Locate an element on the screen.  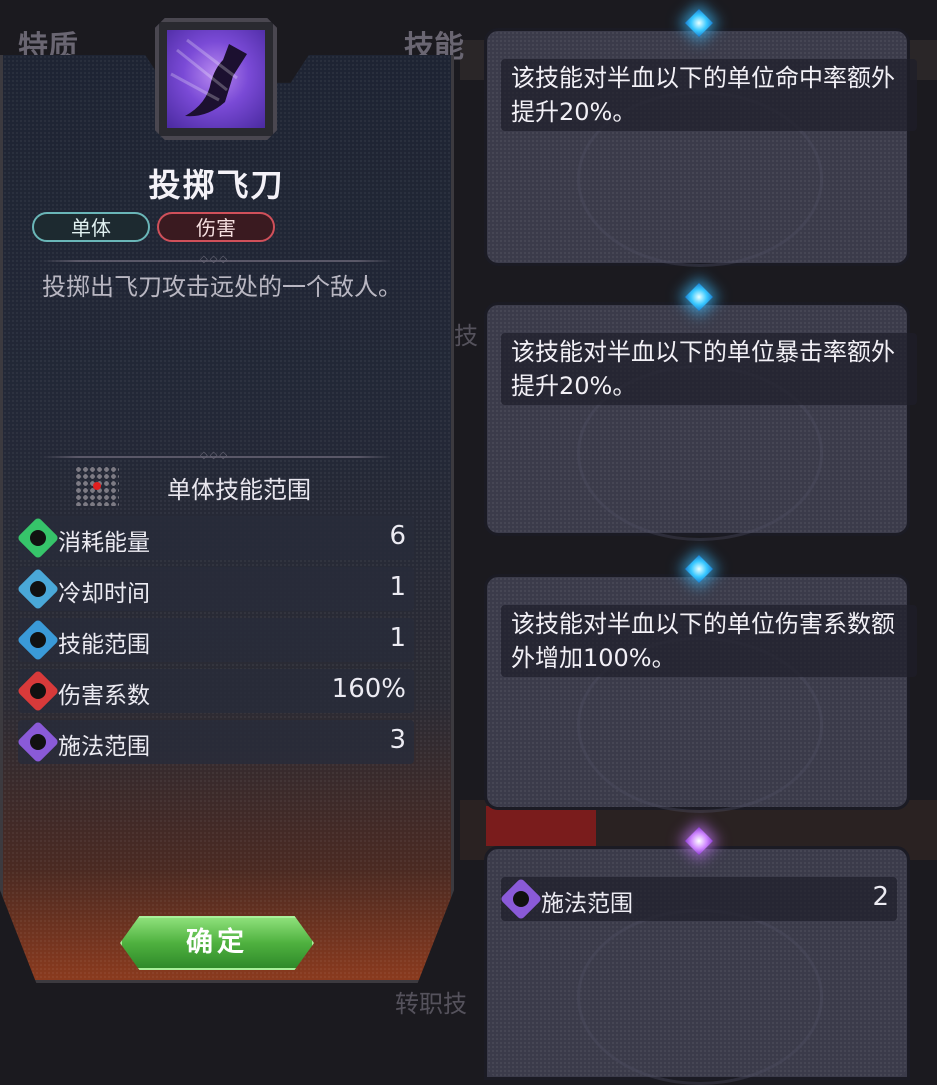
stat-skill-range: 技能范围 1 is located at coordinates (215, 640).